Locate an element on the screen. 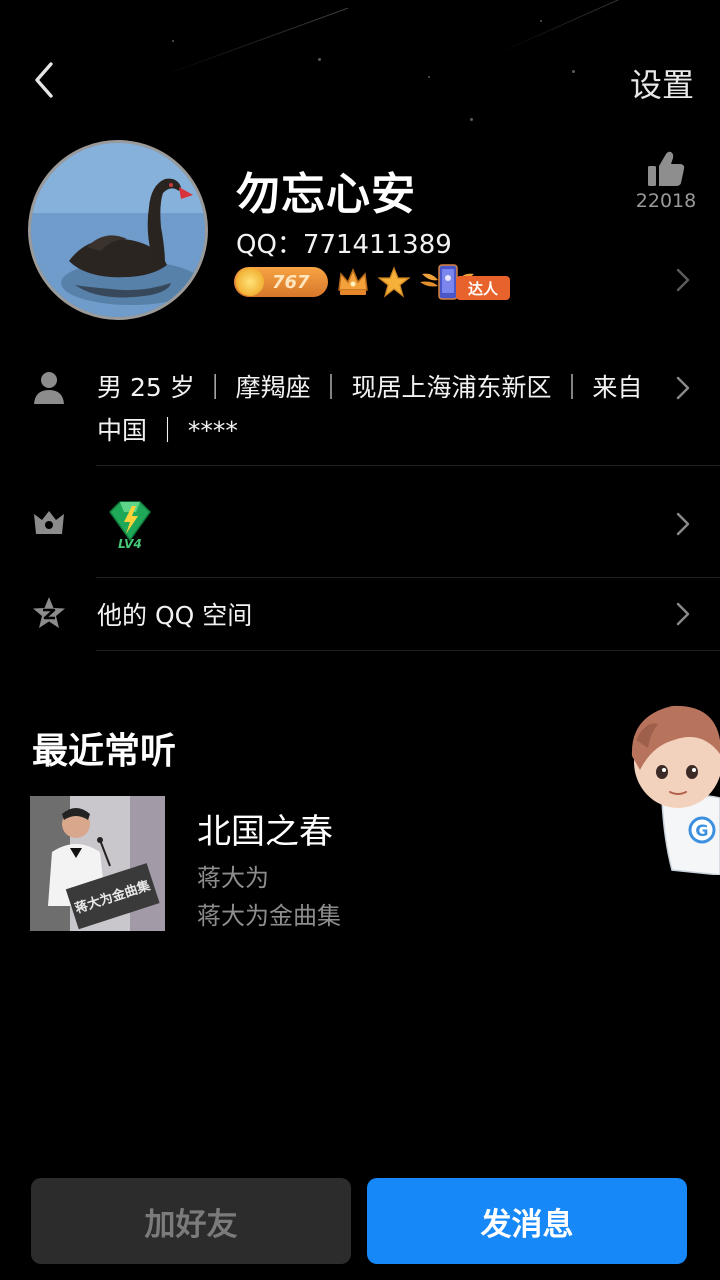 This screenshot has width=720, height=1280. vip-level-label: LV4 is located at coordinates (130, 543).